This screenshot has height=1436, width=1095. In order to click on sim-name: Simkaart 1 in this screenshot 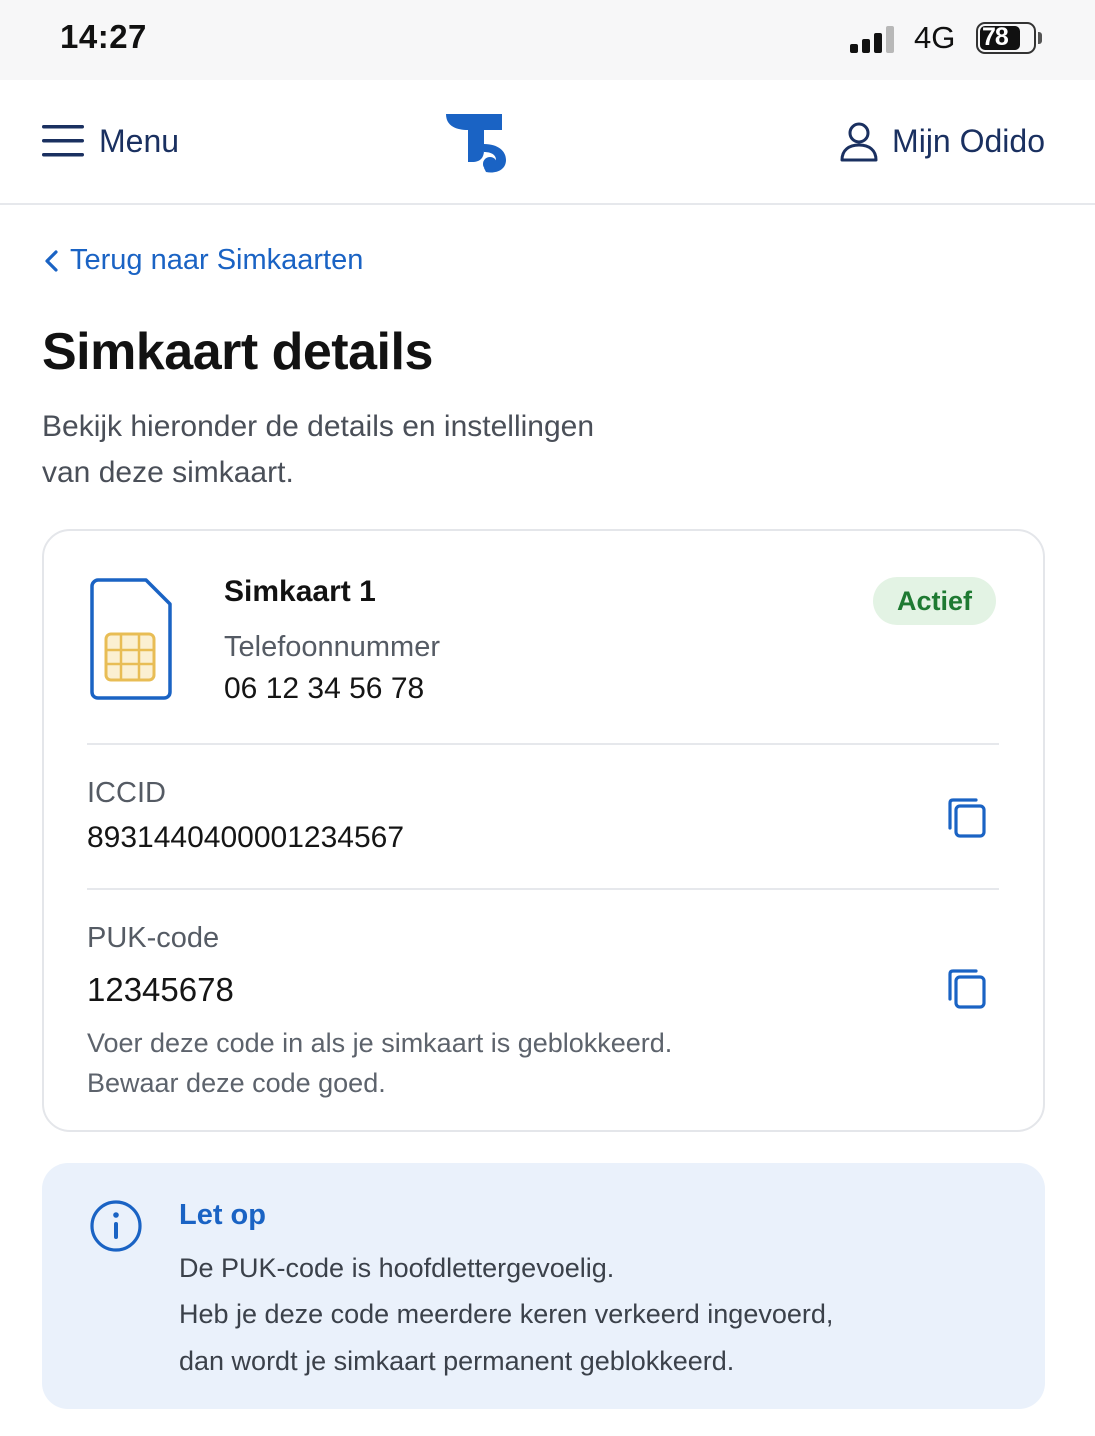, I will do `click(300, 591)`.